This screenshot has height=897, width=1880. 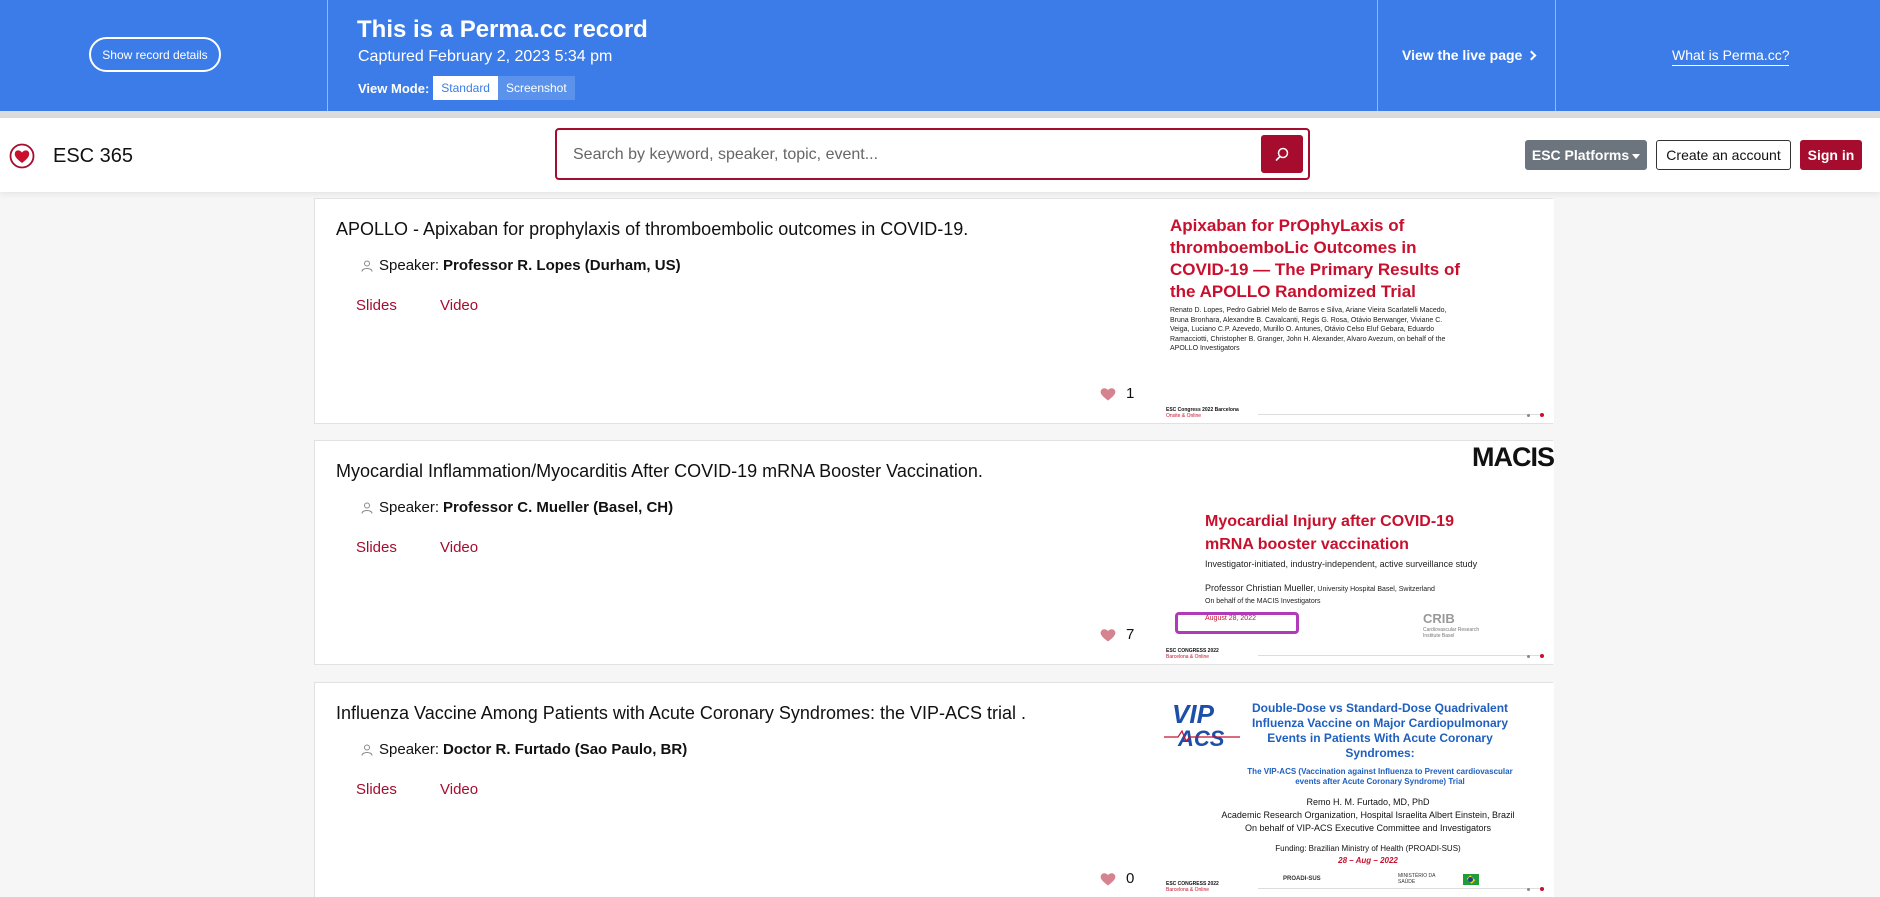 What do you see at coordinates (1117, 634) in the screenshot?
I see `like-counter: 7` at bounding box center [1117, 634].